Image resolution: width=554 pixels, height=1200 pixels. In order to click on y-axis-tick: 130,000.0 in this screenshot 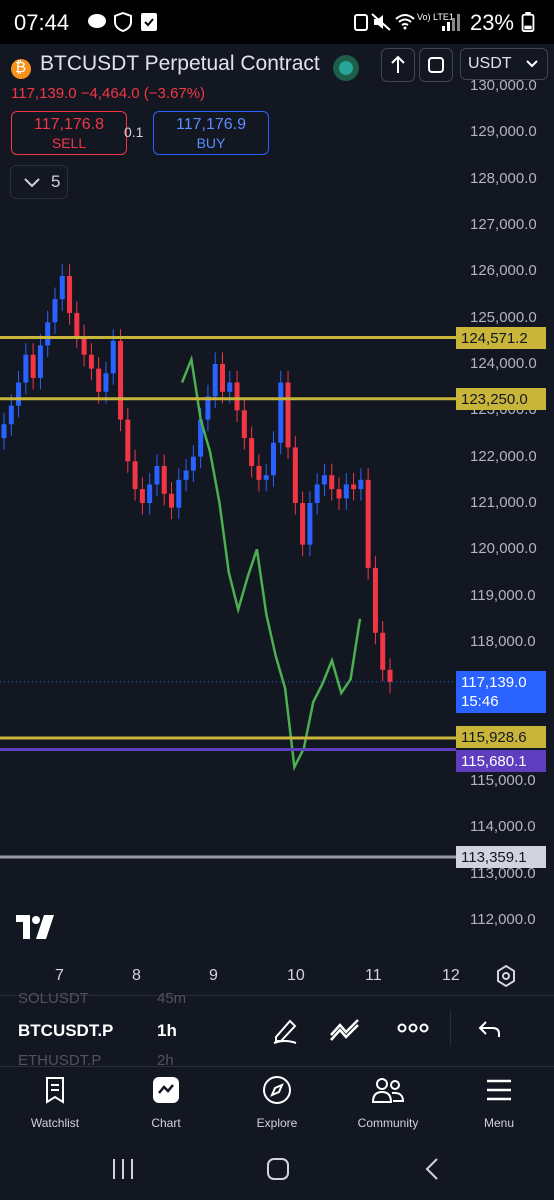, I will do `click(503, 85)`.